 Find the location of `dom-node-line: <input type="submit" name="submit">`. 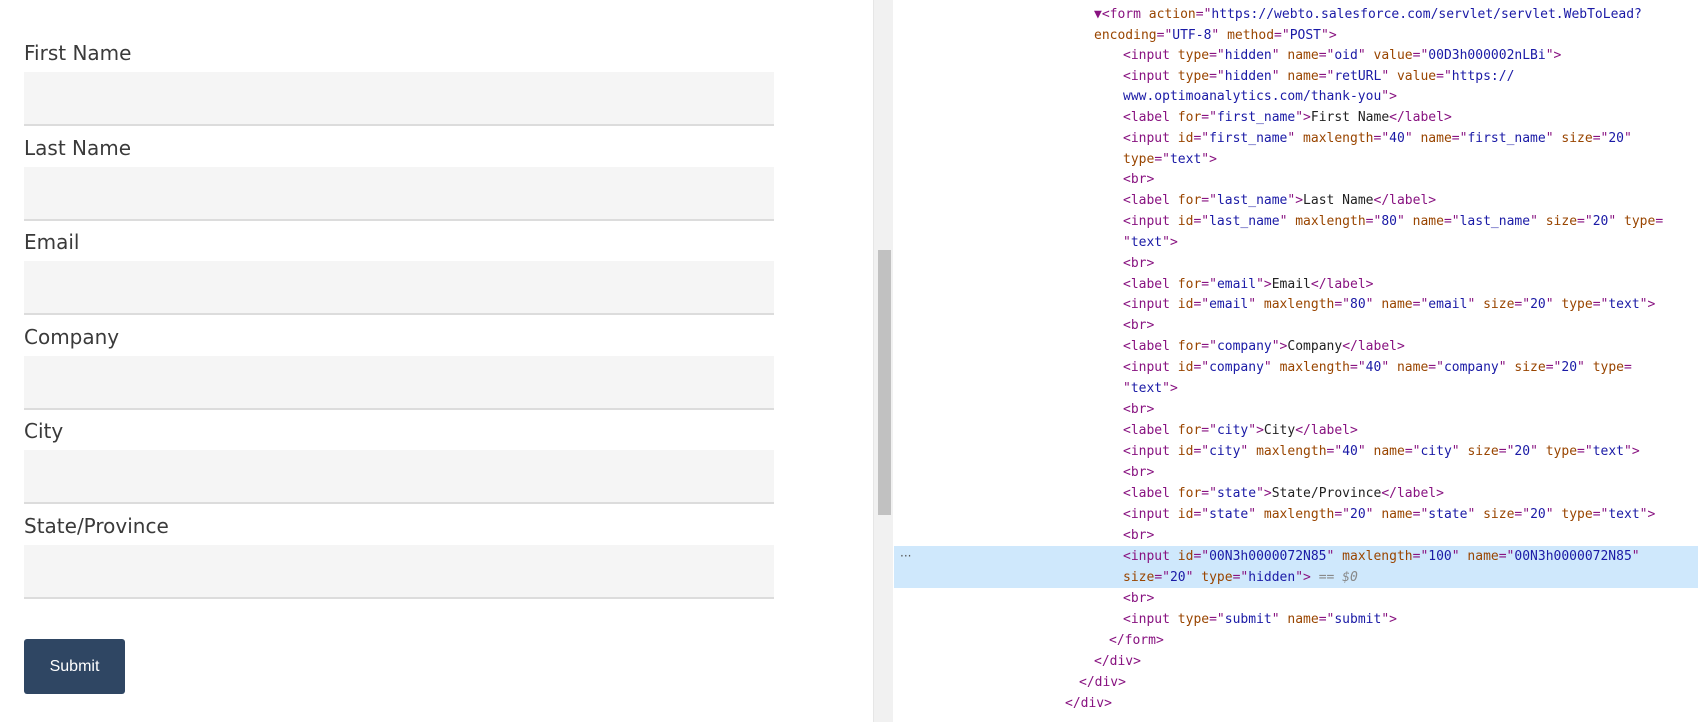

dom-node-line: <input type="submit" name="submit"> is located at coordinates (1296, 619).